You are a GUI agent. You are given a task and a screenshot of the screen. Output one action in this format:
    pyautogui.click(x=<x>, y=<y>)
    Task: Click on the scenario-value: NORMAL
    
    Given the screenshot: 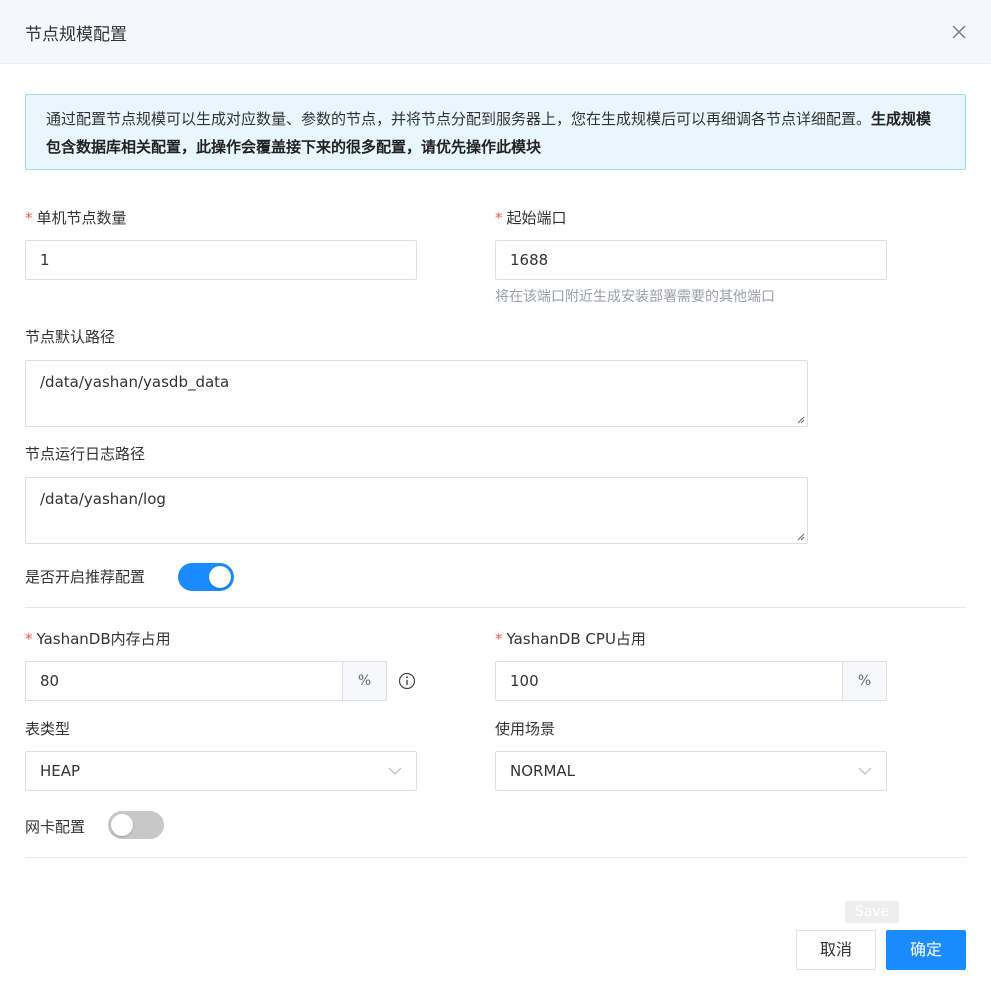 What is the action you would take?
    pyautogui.click(x=543, y=771)
    